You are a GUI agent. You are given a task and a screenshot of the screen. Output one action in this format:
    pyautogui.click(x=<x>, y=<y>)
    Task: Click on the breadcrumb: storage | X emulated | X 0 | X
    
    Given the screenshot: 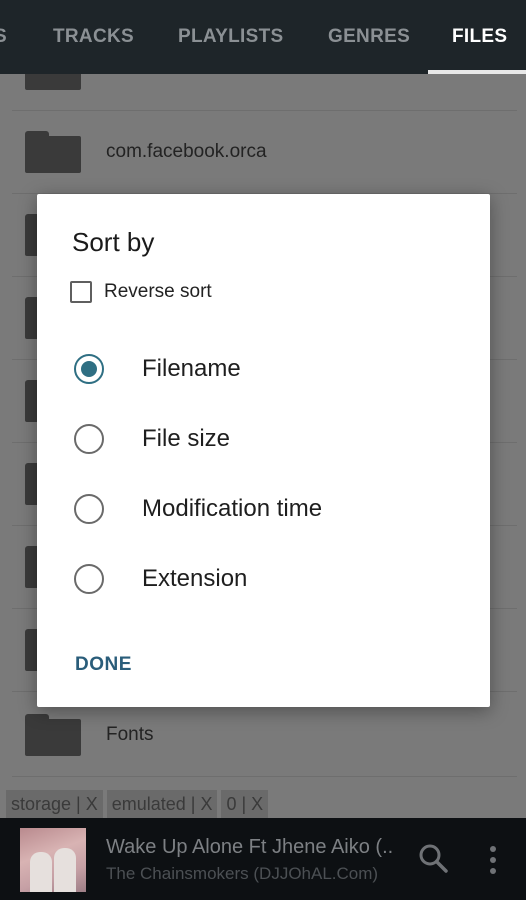 What is the action you would take?
    pyautogui.click(x=134, y=804)
    